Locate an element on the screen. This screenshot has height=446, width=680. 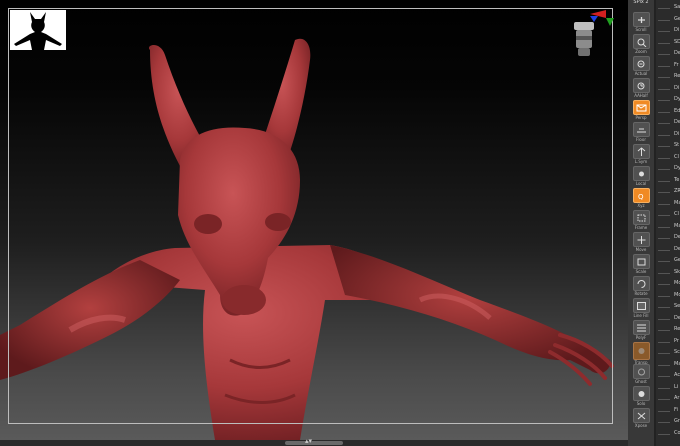
shelf-button-label: Actual is located at coordinates (641, 73).